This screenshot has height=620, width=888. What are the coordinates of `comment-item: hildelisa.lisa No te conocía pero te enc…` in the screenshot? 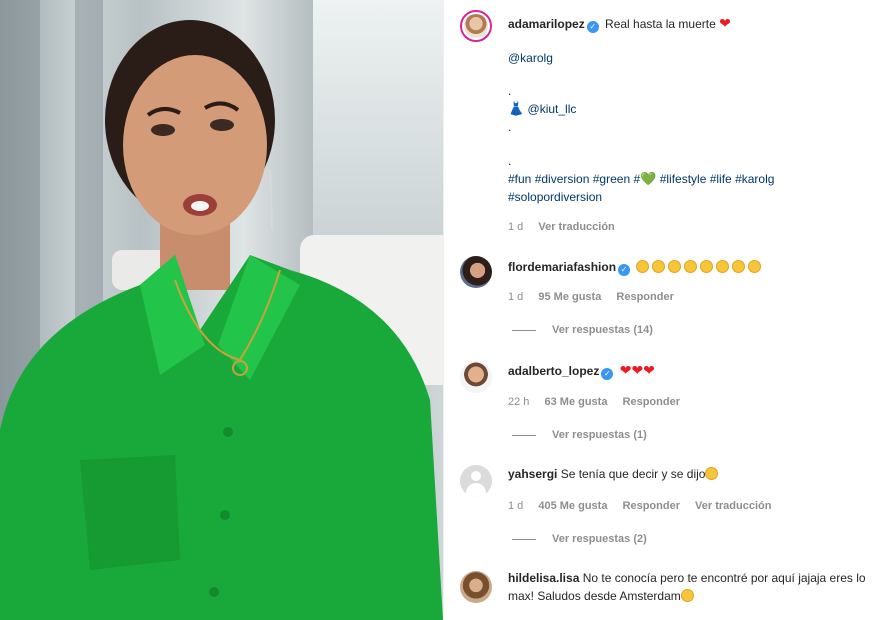 It's located at (670, 591).